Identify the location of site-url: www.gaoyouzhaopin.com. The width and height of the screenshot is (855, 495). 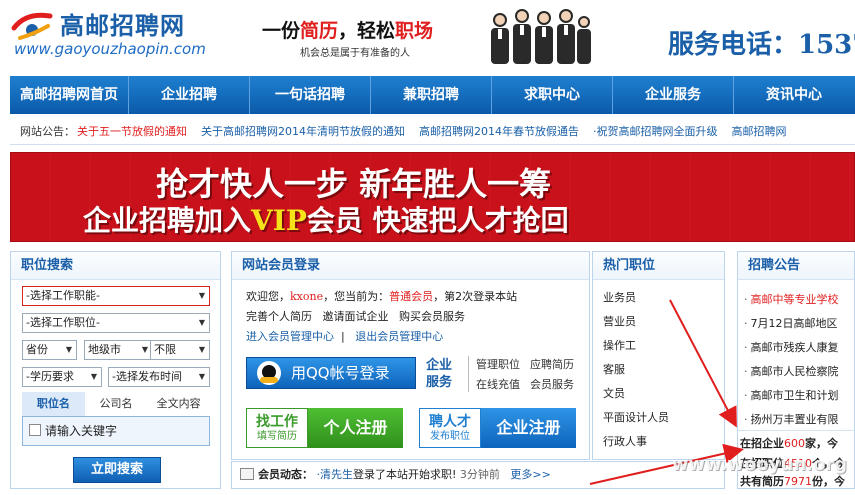
(110, 49).